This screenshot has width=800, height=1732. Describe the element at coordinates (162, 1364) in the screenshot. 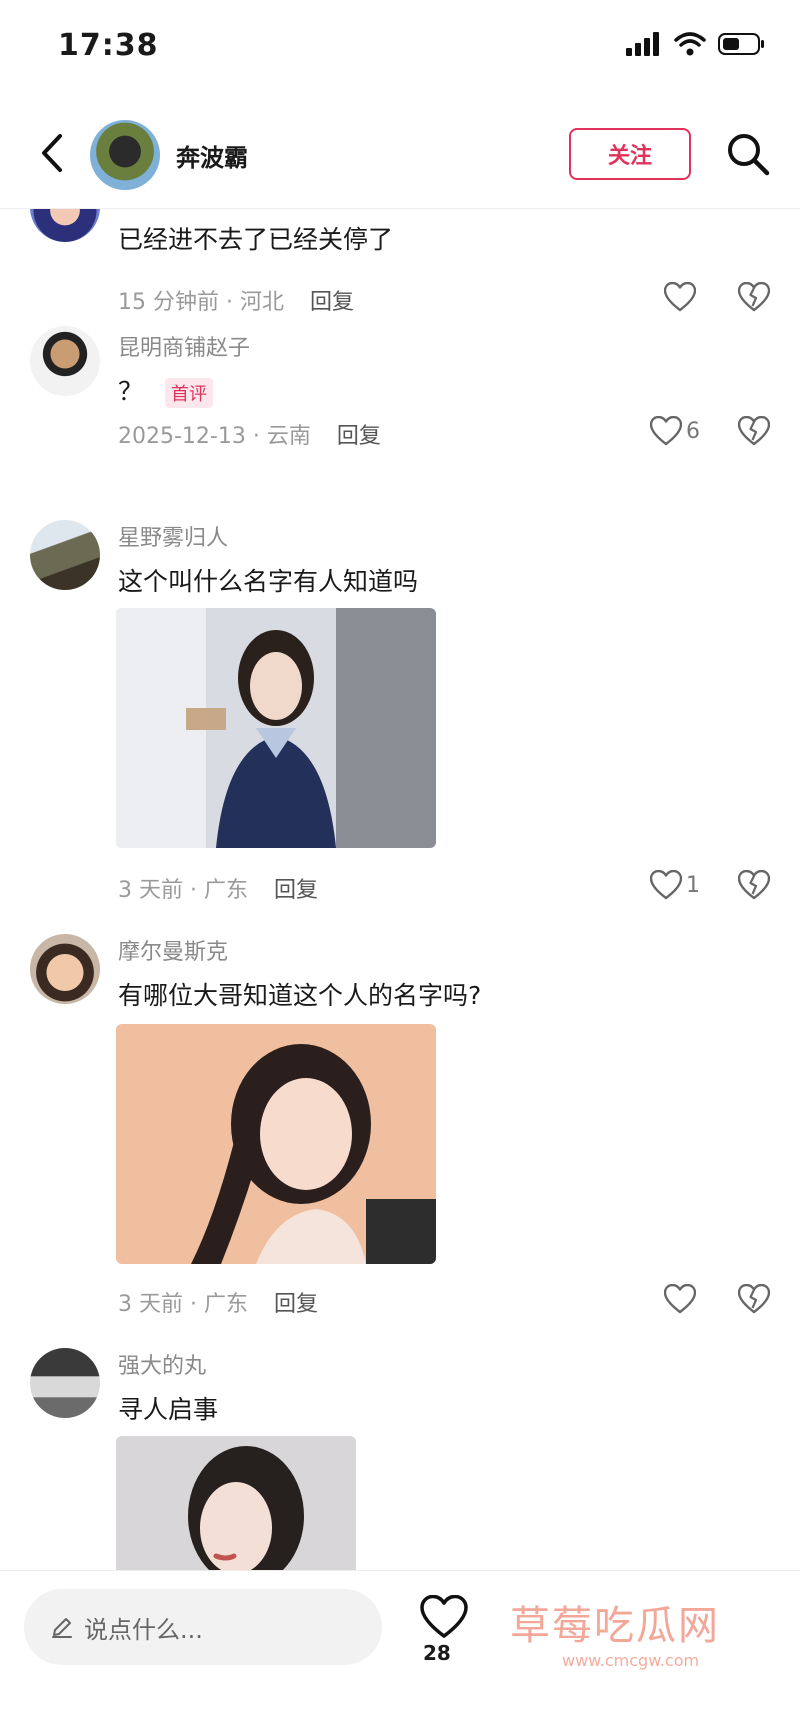

I see `commenter-name: 强大的丸` at that location.